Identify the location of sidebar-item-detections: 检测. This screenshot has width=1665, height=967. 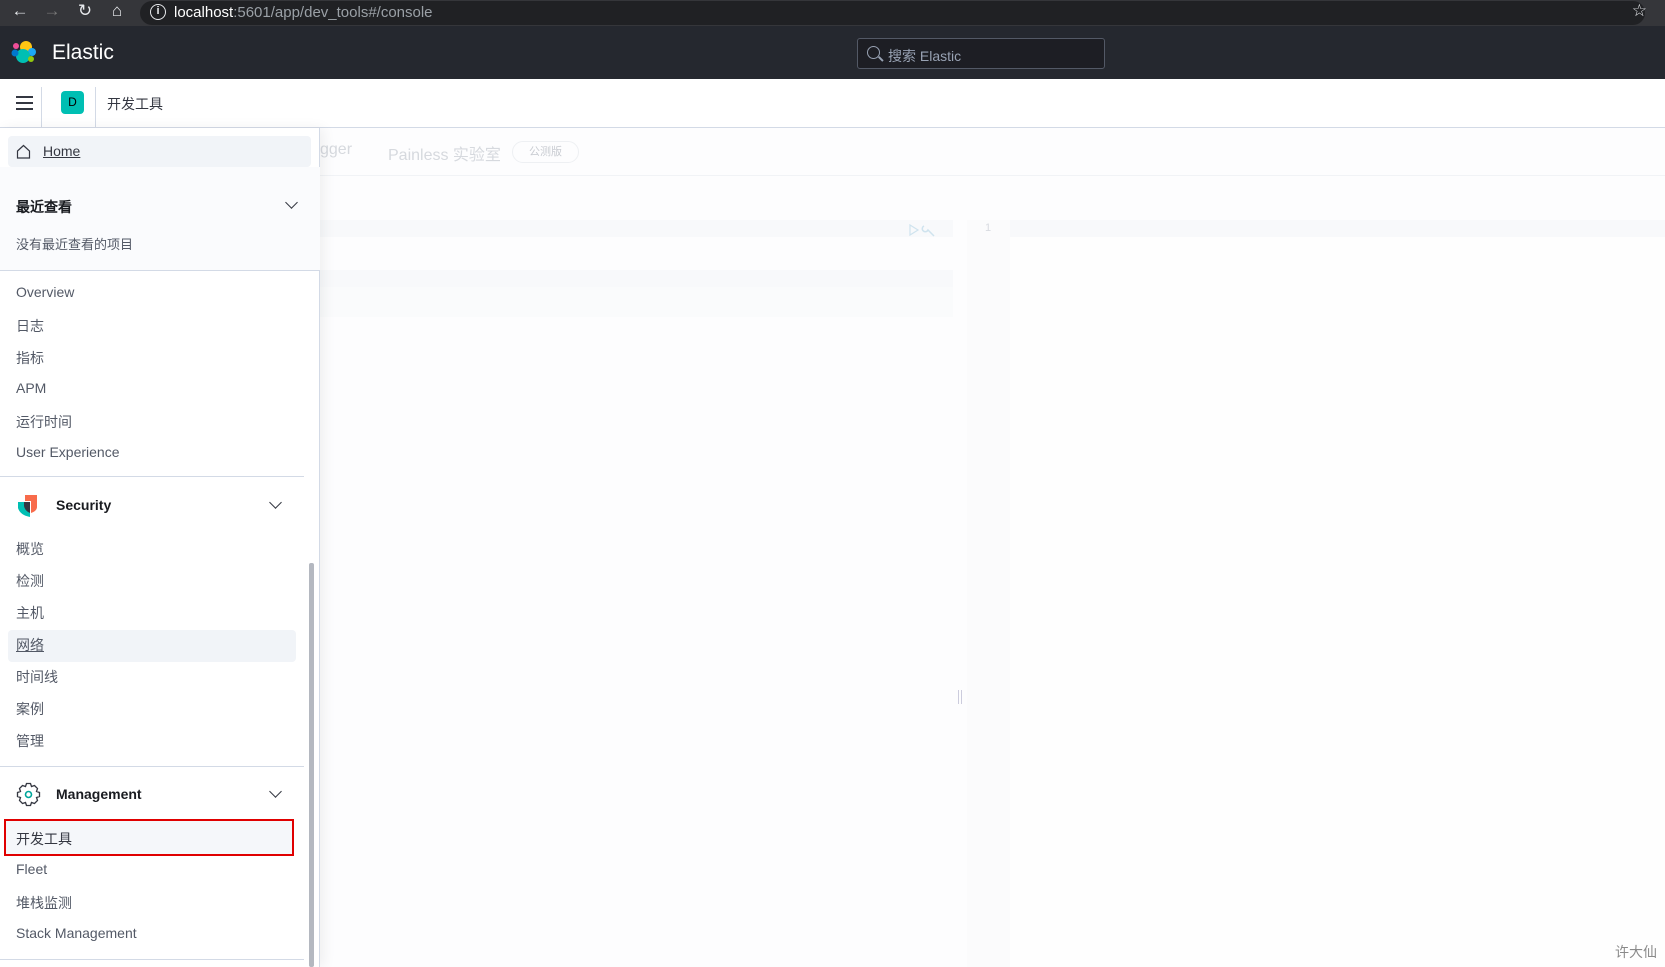
(30, 581).